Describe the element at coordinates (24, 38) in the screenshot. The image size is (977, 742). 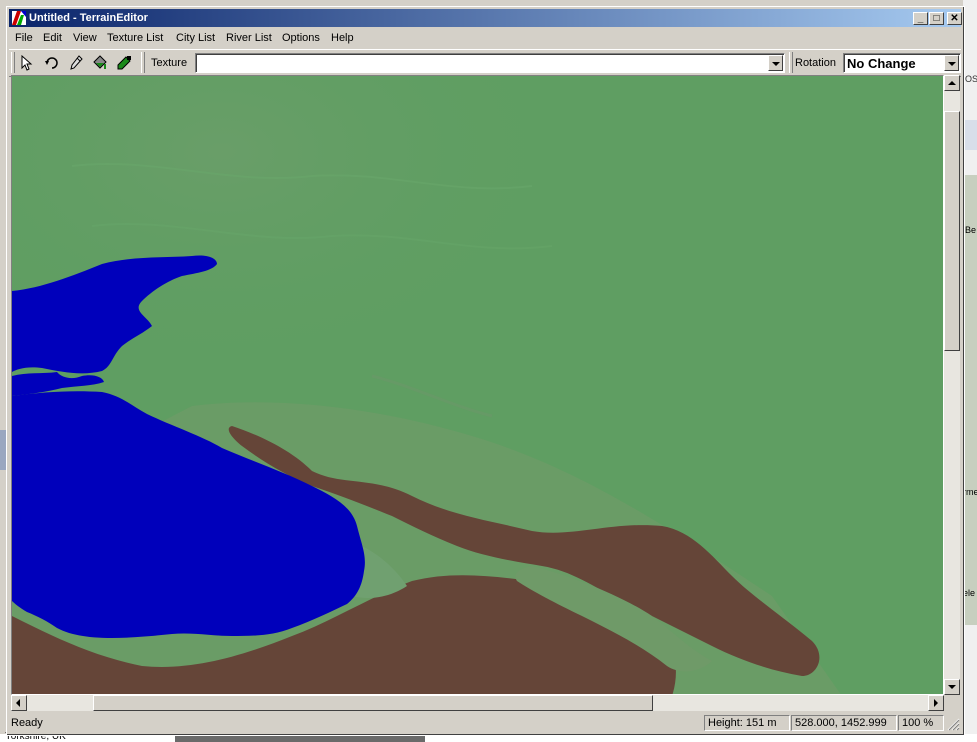
I see `menu-file: File` at that location.